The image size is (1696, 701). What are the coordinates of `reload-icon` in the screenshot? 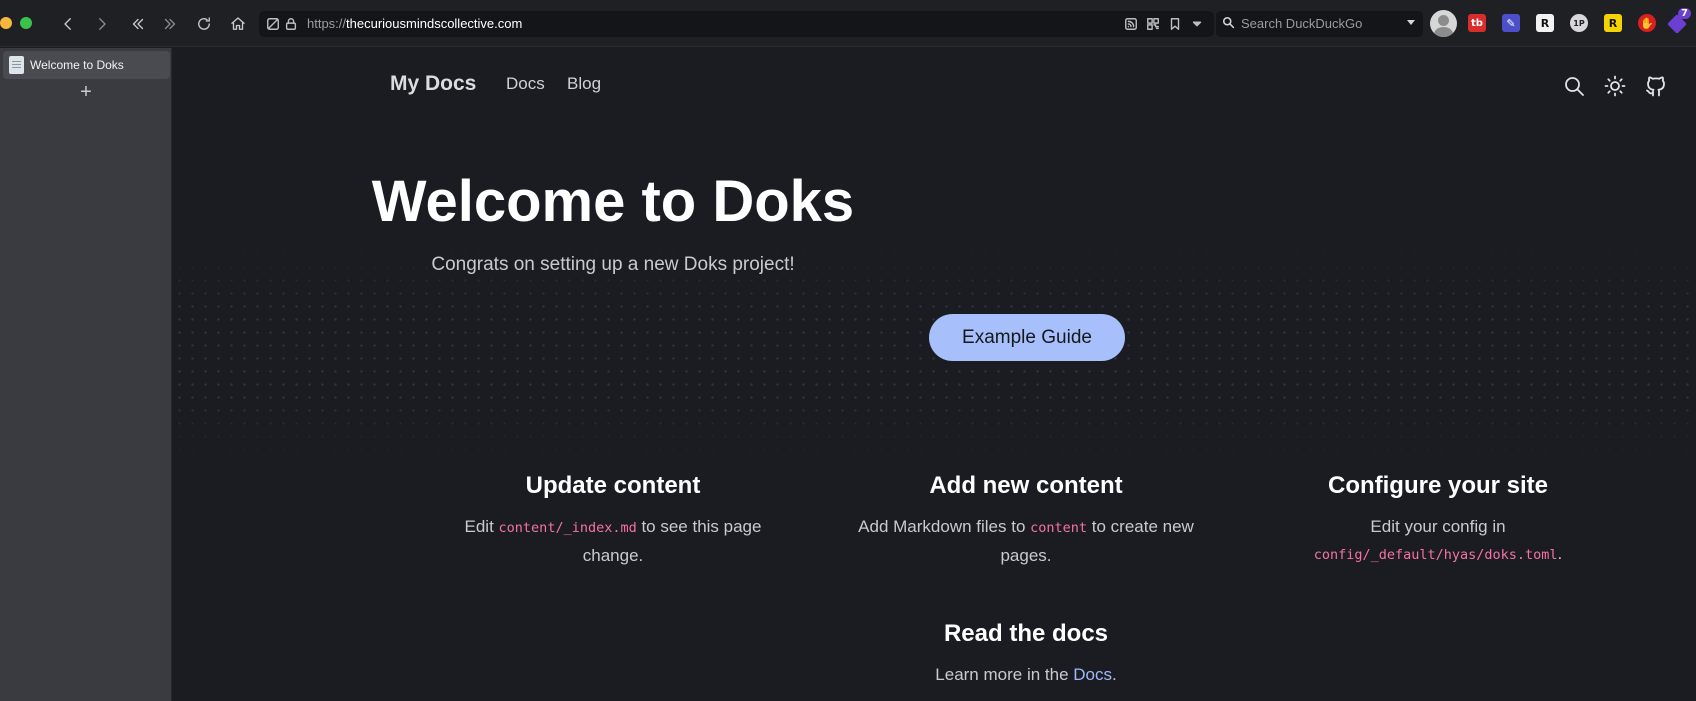 It's located at (204, 23).